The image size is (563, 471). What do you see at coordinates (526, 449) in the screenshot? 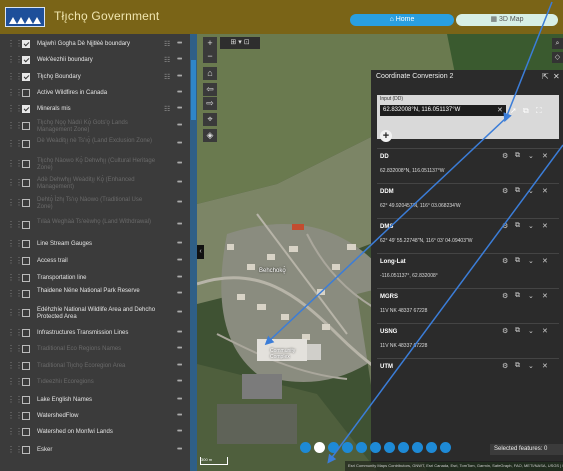
I see `selected-features-status: Selected features: 0` at bounding box center [526, 449].